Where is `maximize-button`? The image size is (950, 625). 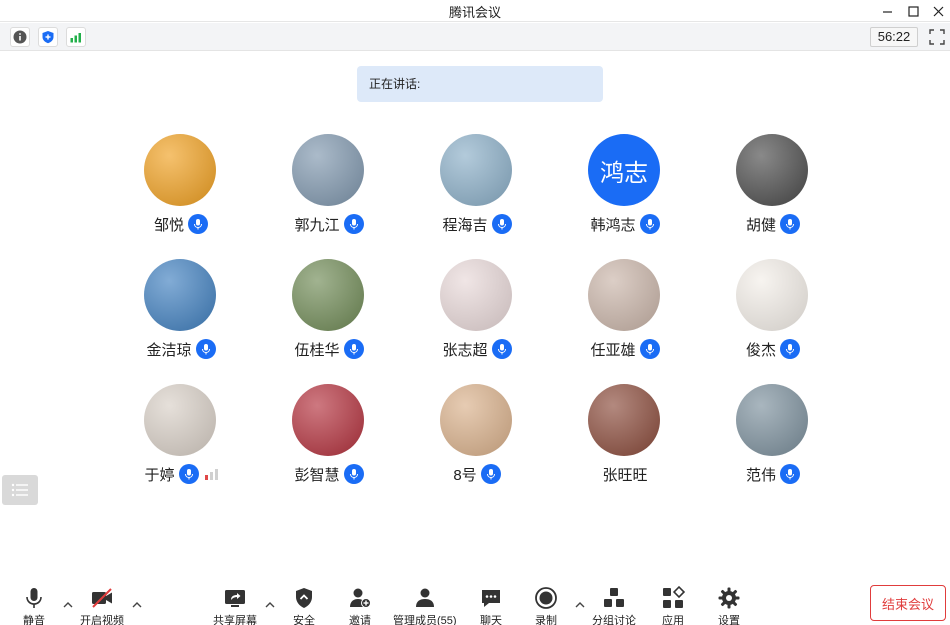
maximize-button is located at coordinates (913, 11).